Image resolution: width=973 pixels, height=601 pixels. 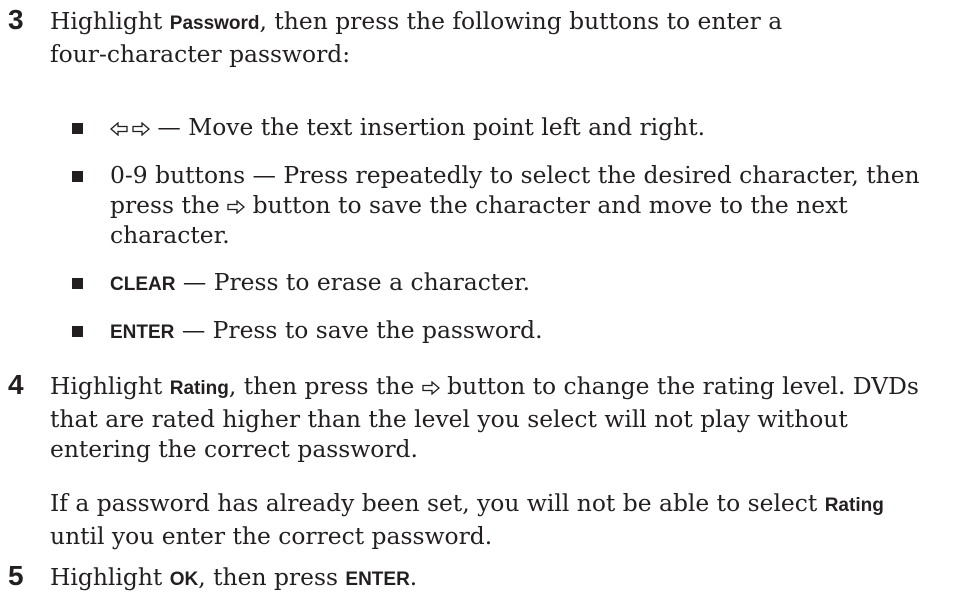 I want to click on step-line: four-character password:, so click(x=200, y=54).